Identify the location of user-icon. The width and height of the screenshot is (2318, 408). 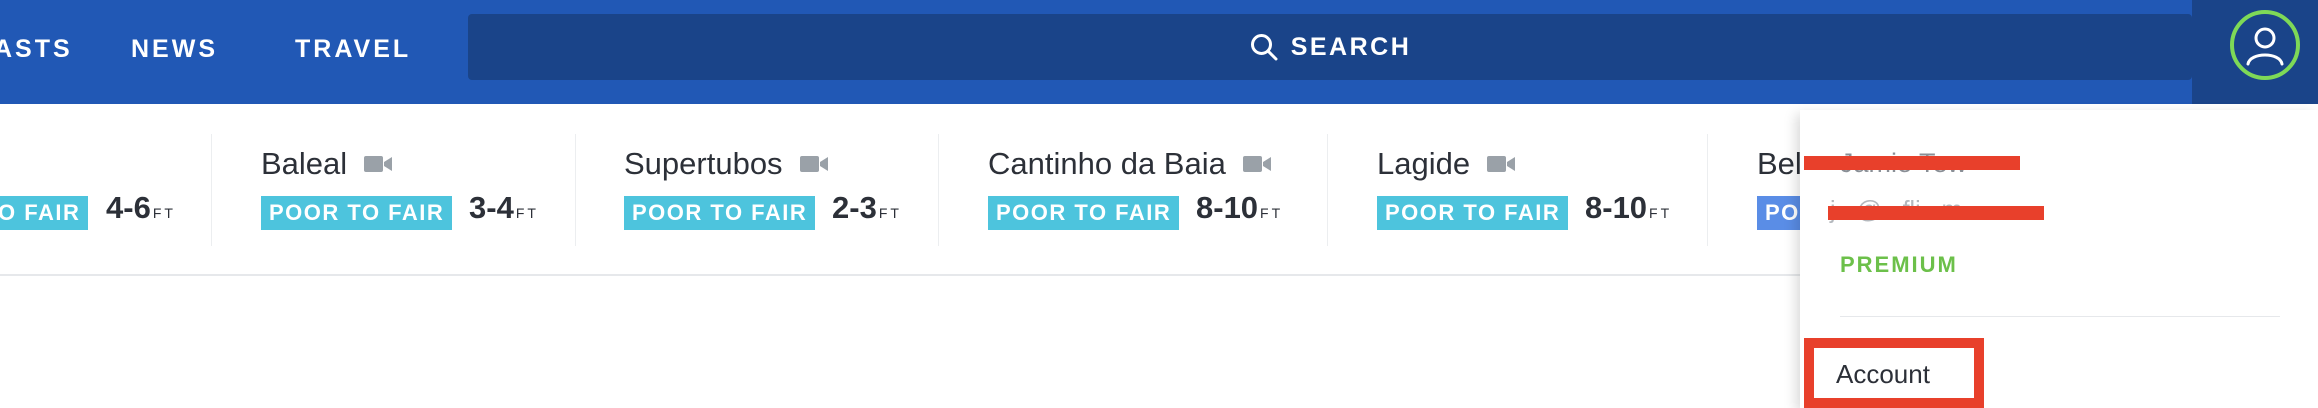
(2265, 46).